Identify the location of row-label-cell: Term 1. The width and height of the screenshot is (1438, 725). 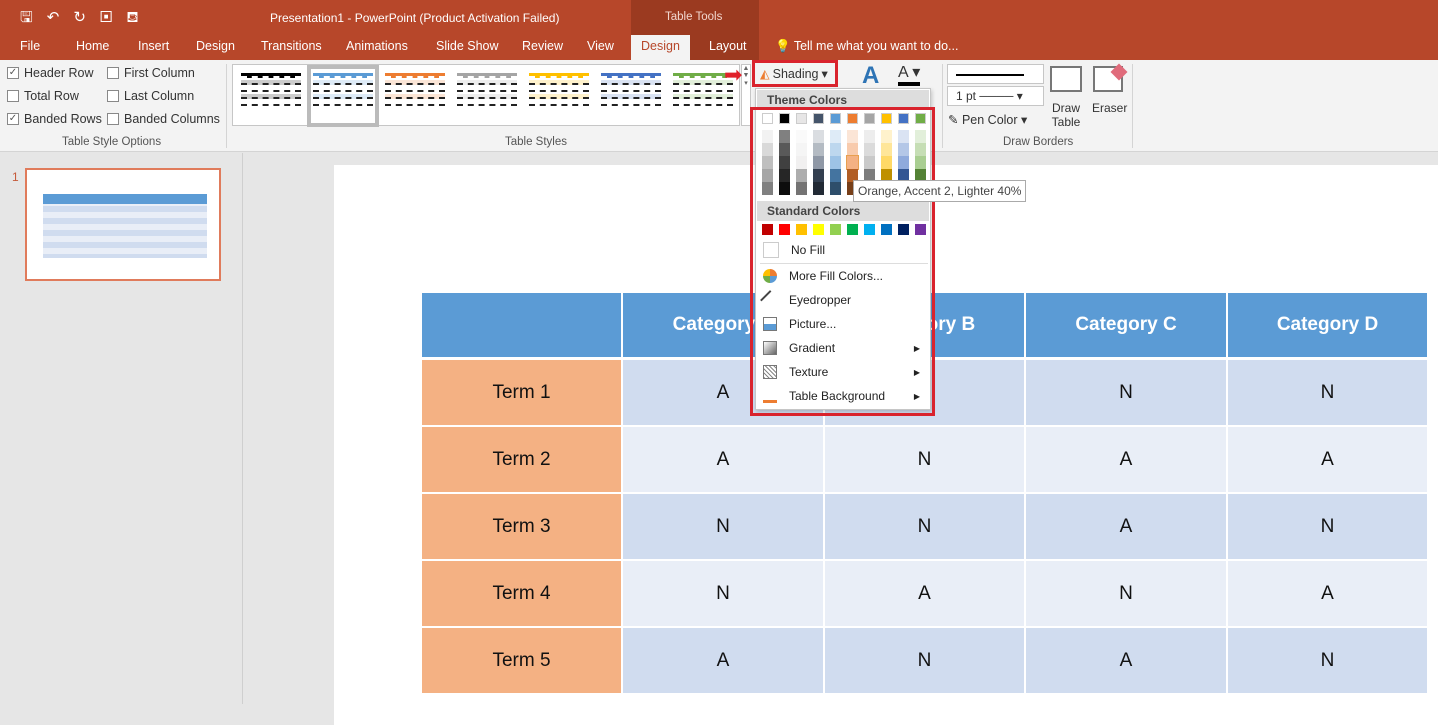
(521, 392).